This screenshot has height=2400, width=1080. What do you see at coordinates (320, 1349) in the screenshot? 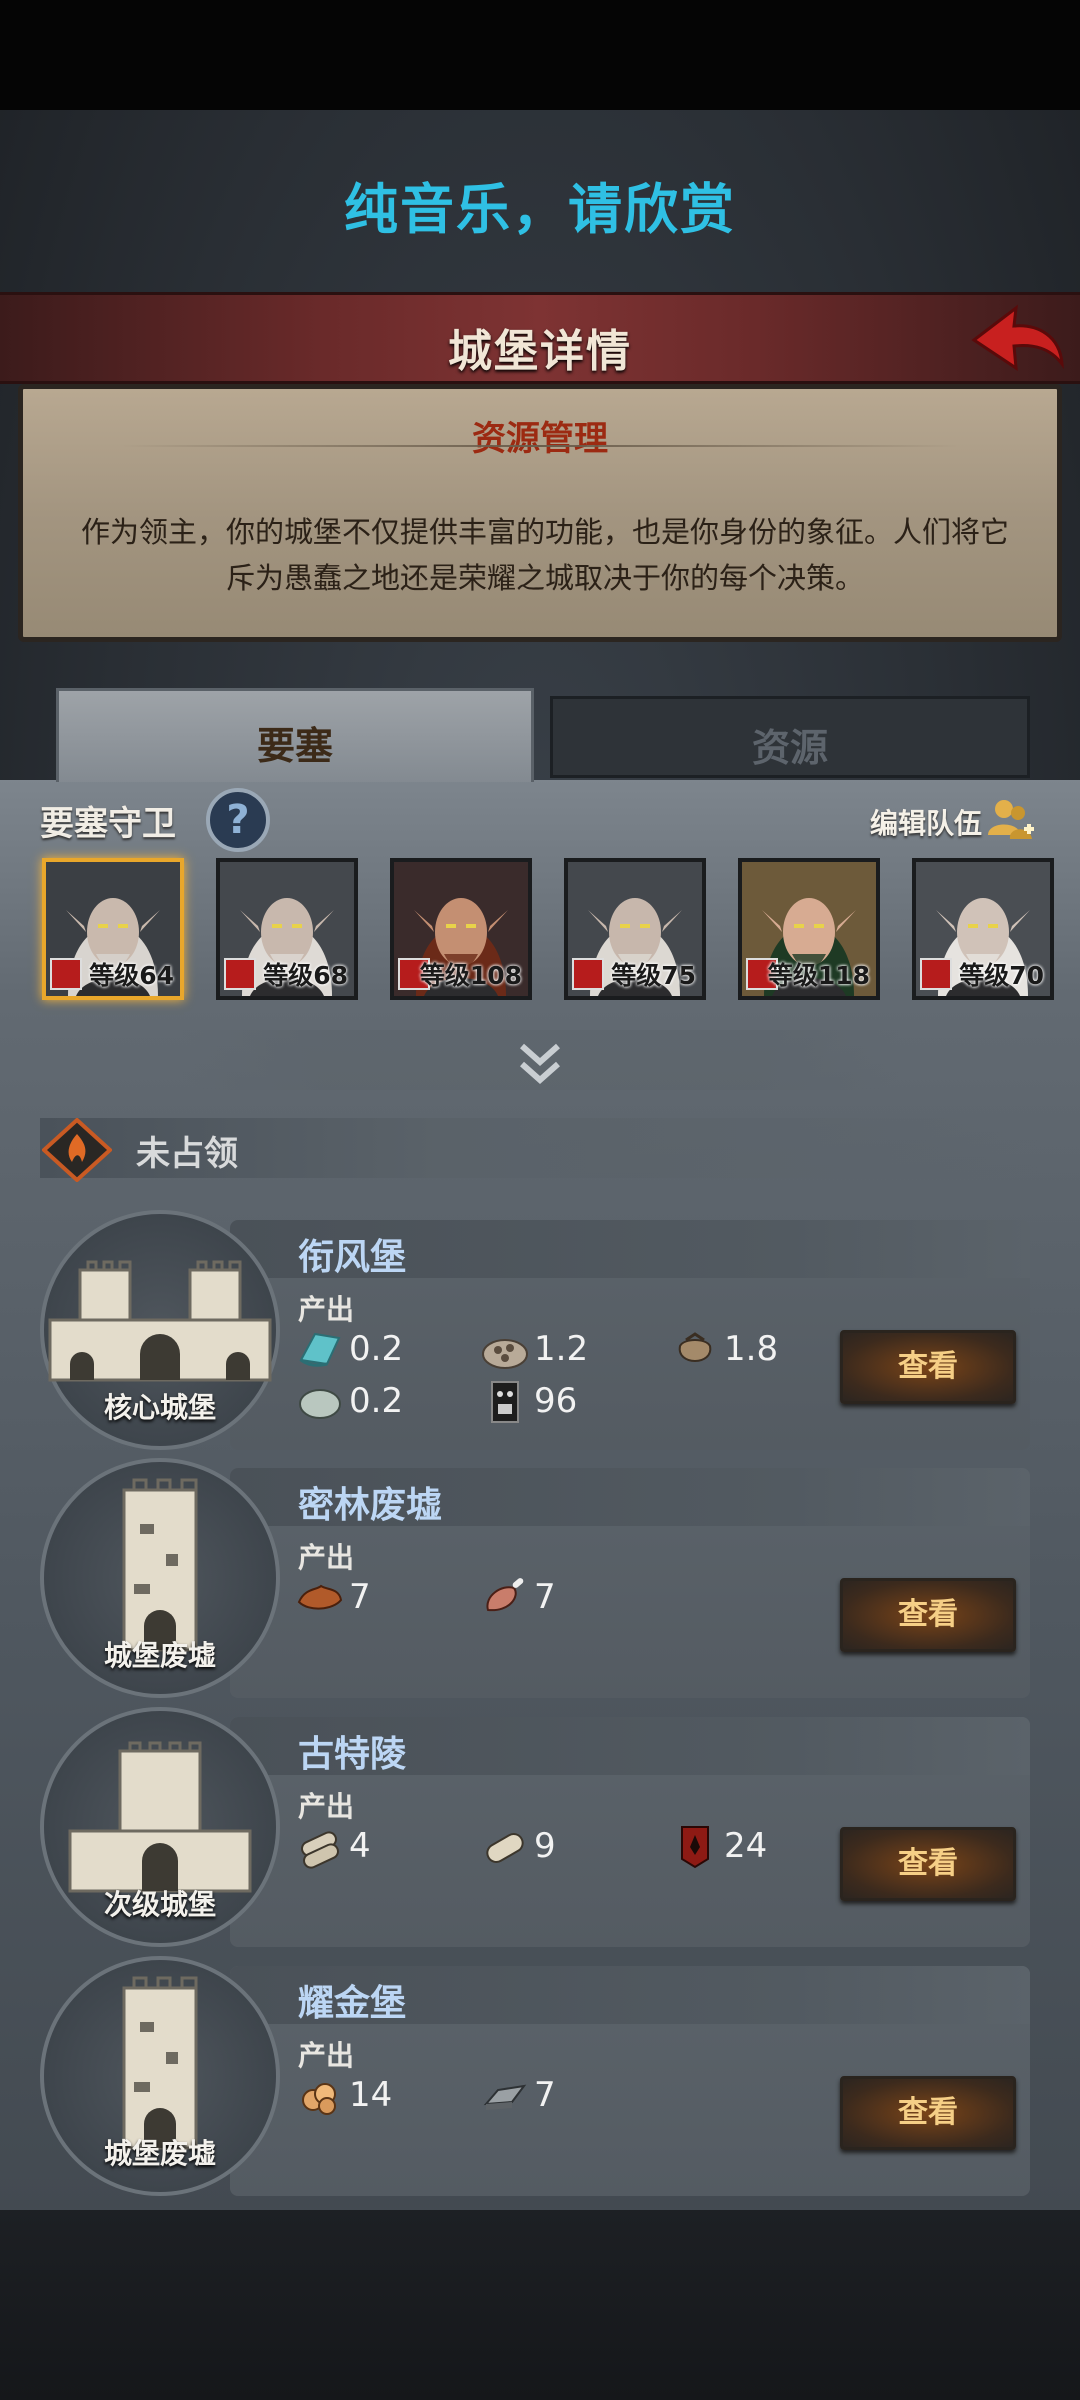
I see `cloth-icon` at bounding box center [320, 1349].